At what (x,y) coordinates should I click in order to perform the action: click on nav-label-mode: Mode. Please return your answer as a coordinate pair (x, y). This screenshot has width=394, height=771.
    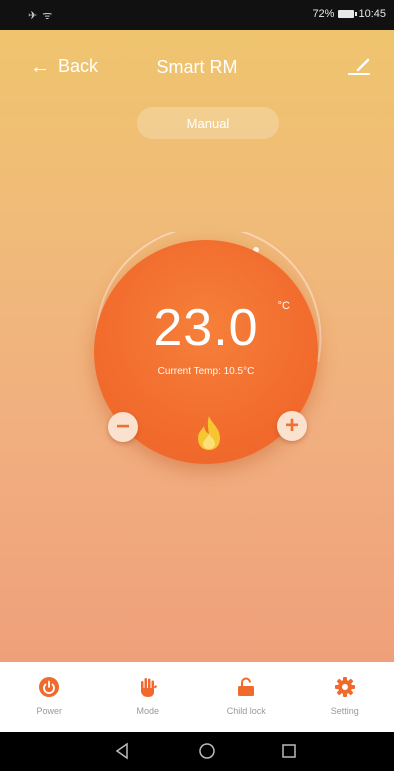
    Looking at the image, I should click on (147, 711).